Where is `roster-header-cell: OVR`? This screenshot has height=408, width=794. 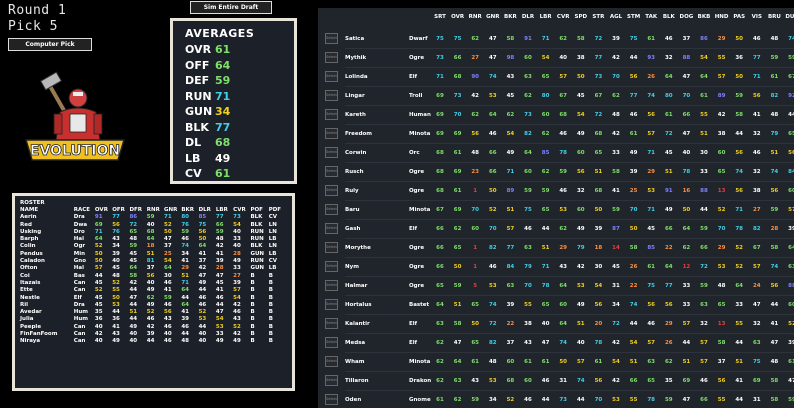
roster-header-cell: OVR is located at coordinates (101, 210).